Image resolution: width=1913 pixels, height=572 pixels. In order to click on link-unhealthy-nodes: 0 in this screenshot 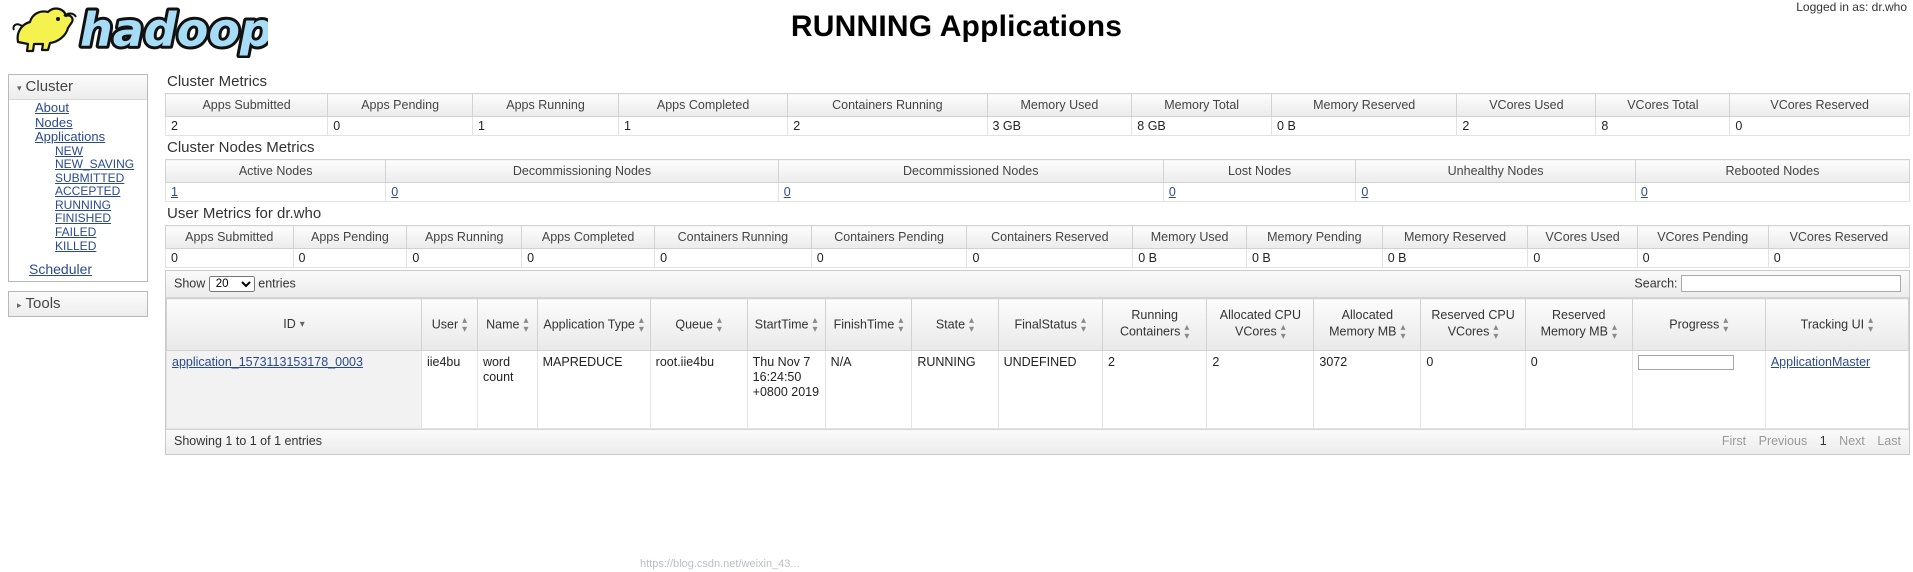, I will do `click(1364, 192)`.